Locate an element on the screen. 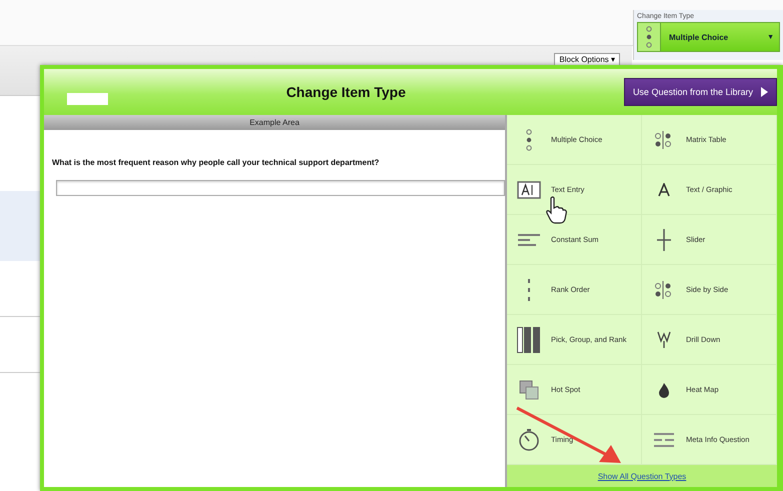 The height and width of the screenshot is (491, 783). text-box-icon is located at coordinates (529, 189).